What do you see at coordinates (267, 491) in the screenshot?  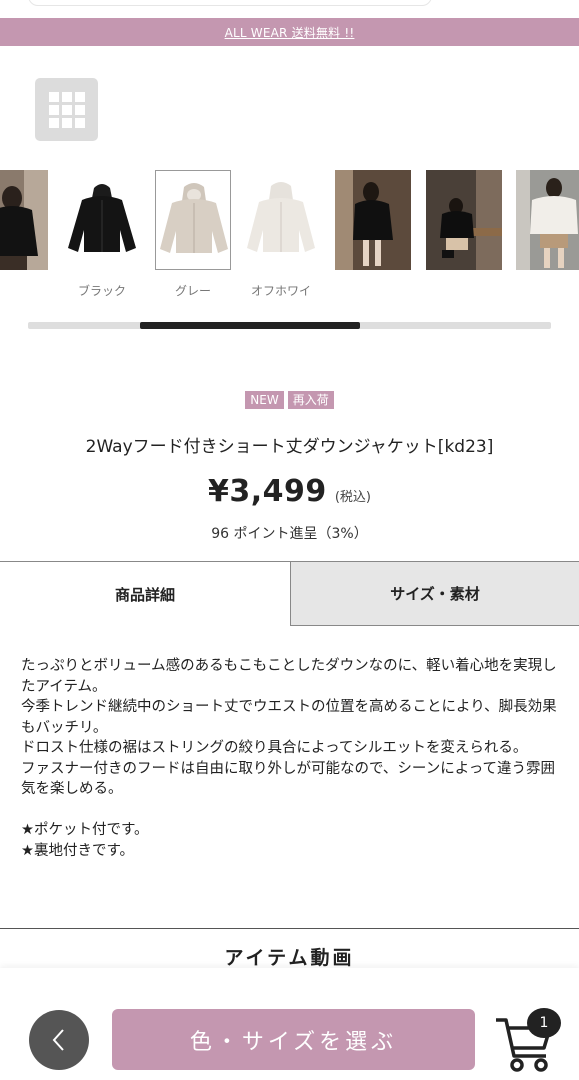 I see `product-price: ¥3,499` at bounding box center [267, 491].